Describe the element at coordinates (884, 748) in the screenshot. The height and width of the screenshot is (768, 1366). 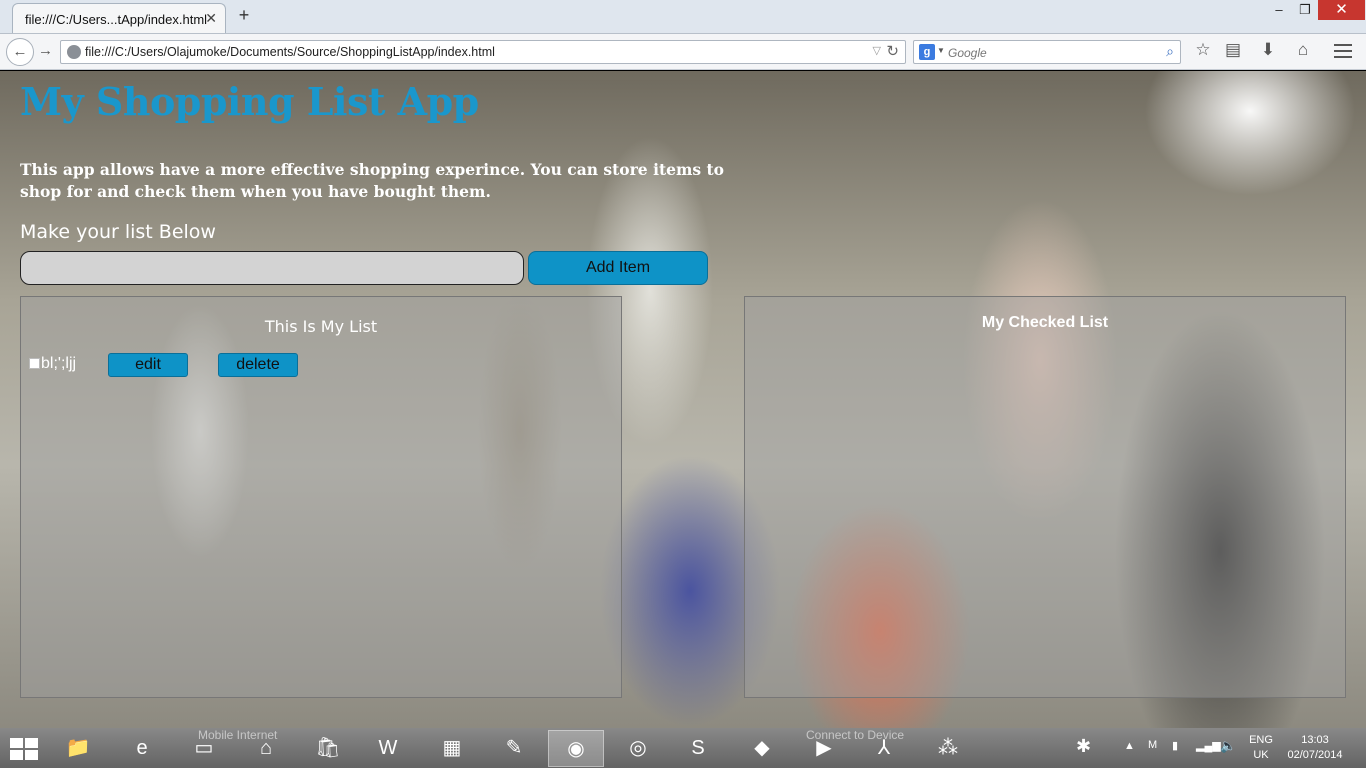
I see `acrobat-icon: ⅄` at that location.